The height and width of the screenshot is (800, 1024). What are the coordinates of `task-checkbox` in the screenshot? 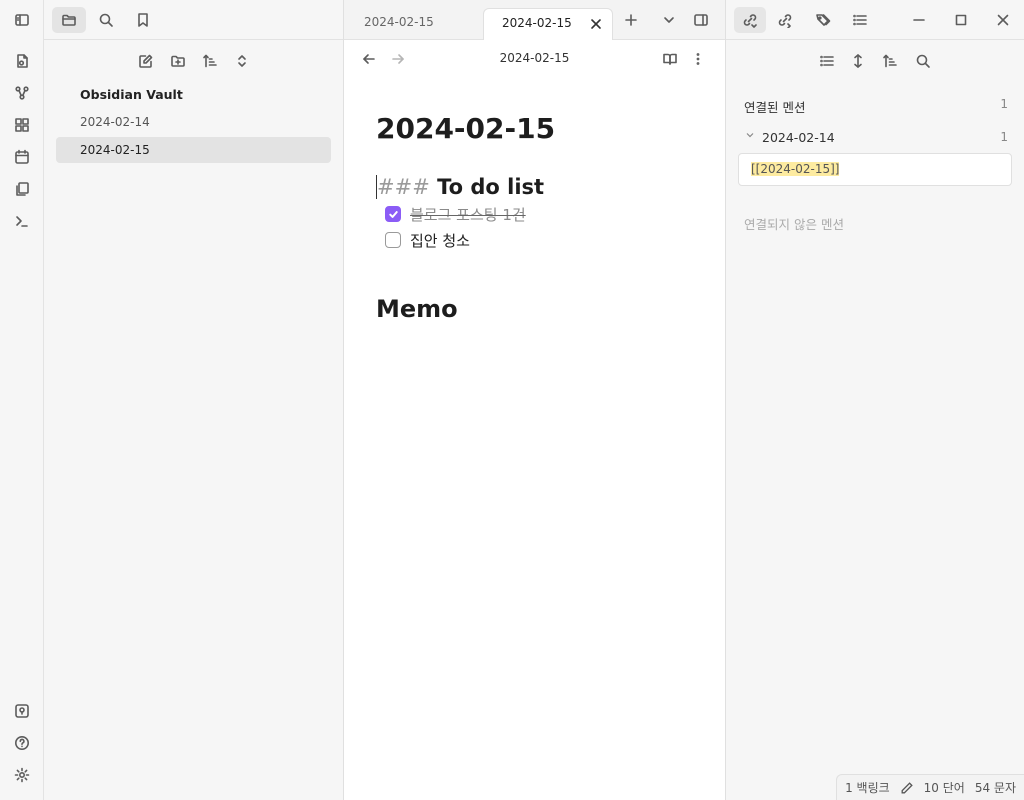 It's located at (393, 240).